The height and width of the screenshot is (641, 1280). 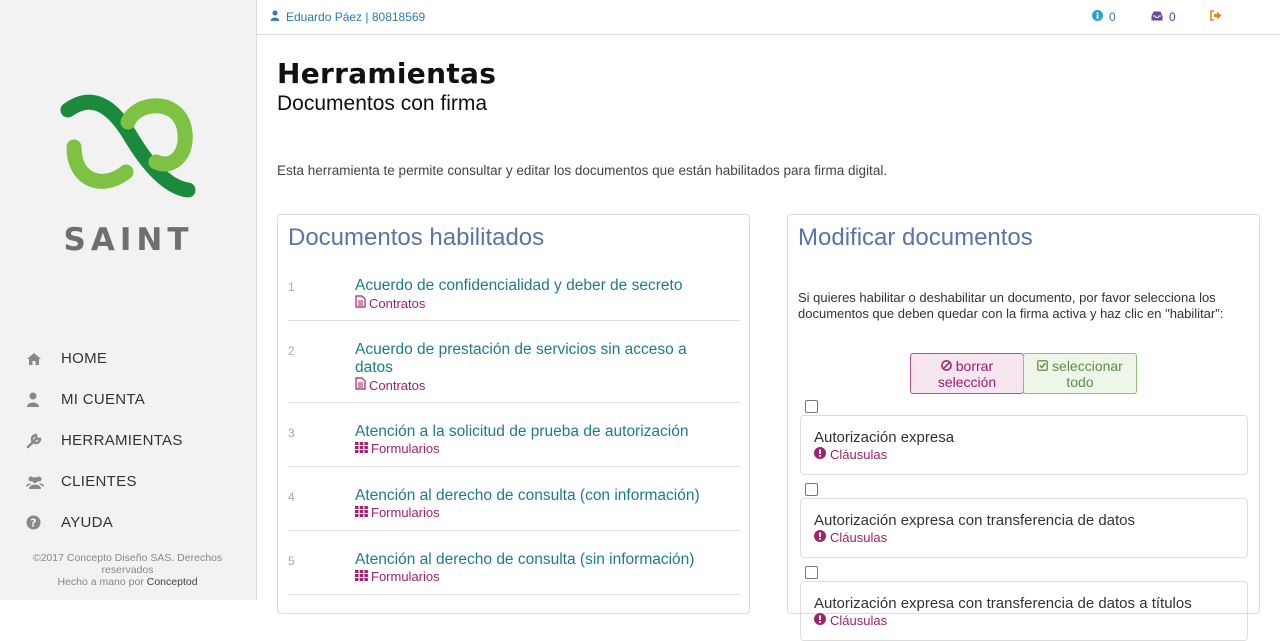 What do you see at coordinates (291, 561) in the screenshot?
I see `item-number: 5` at bounding box center [291, 561].